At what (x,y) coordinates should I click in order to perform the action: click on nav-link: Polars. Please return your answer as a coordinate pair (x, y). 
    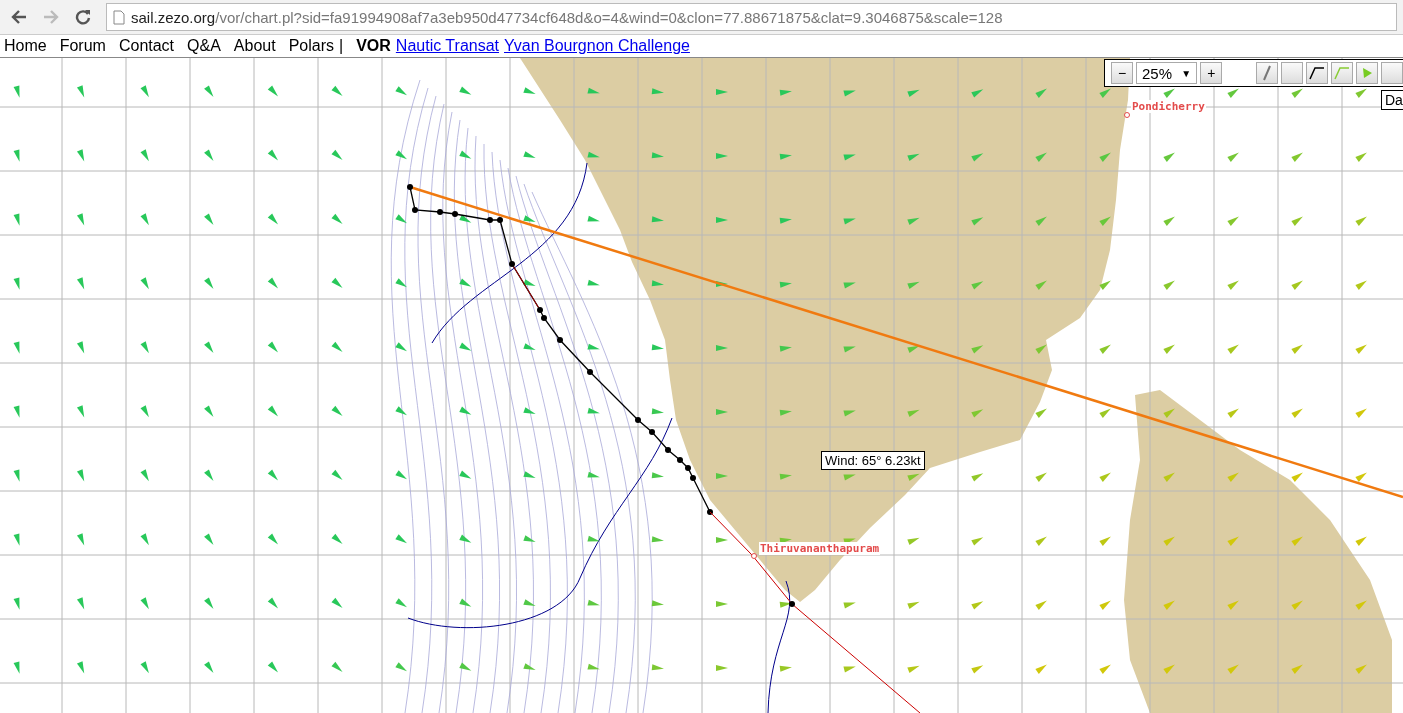
    Looking at the image, I should click on (311, 46).